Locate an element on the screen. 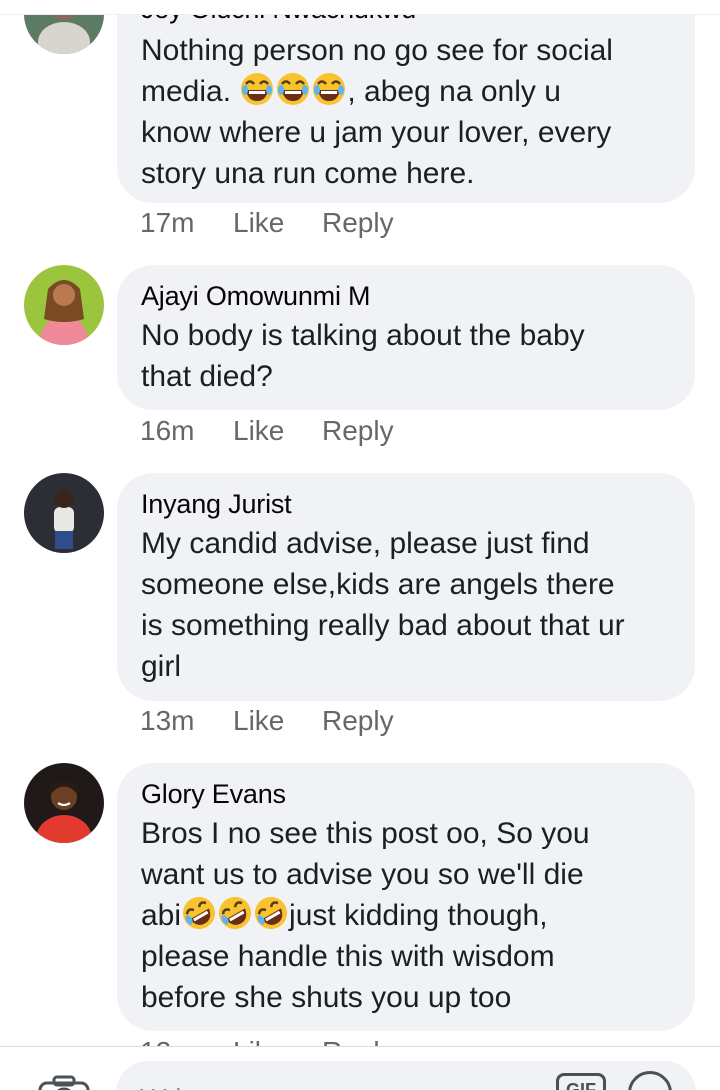  comment-text-line: someone else,kids are angels there is located at coordinates (378, 584).